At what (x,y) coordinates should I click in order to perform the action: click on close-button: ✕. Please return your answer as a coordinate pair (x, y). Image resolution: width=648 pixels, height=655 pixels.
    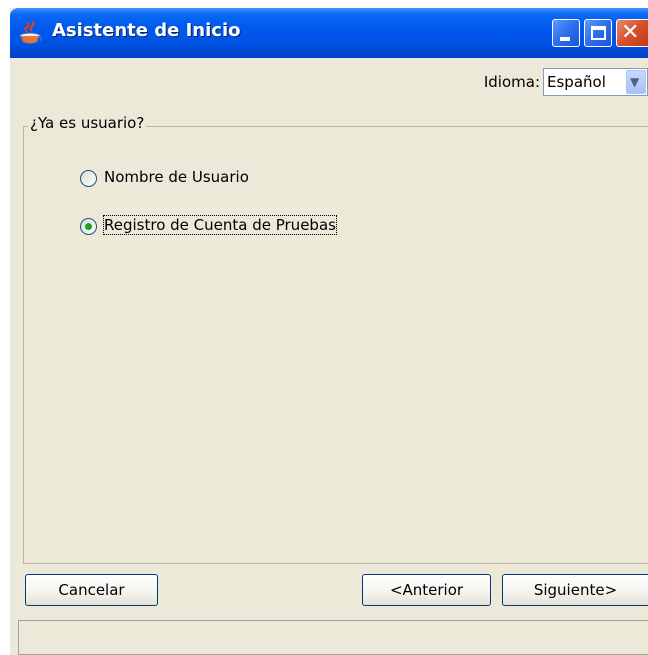
    Looking at the image, I should click on (632, 33).